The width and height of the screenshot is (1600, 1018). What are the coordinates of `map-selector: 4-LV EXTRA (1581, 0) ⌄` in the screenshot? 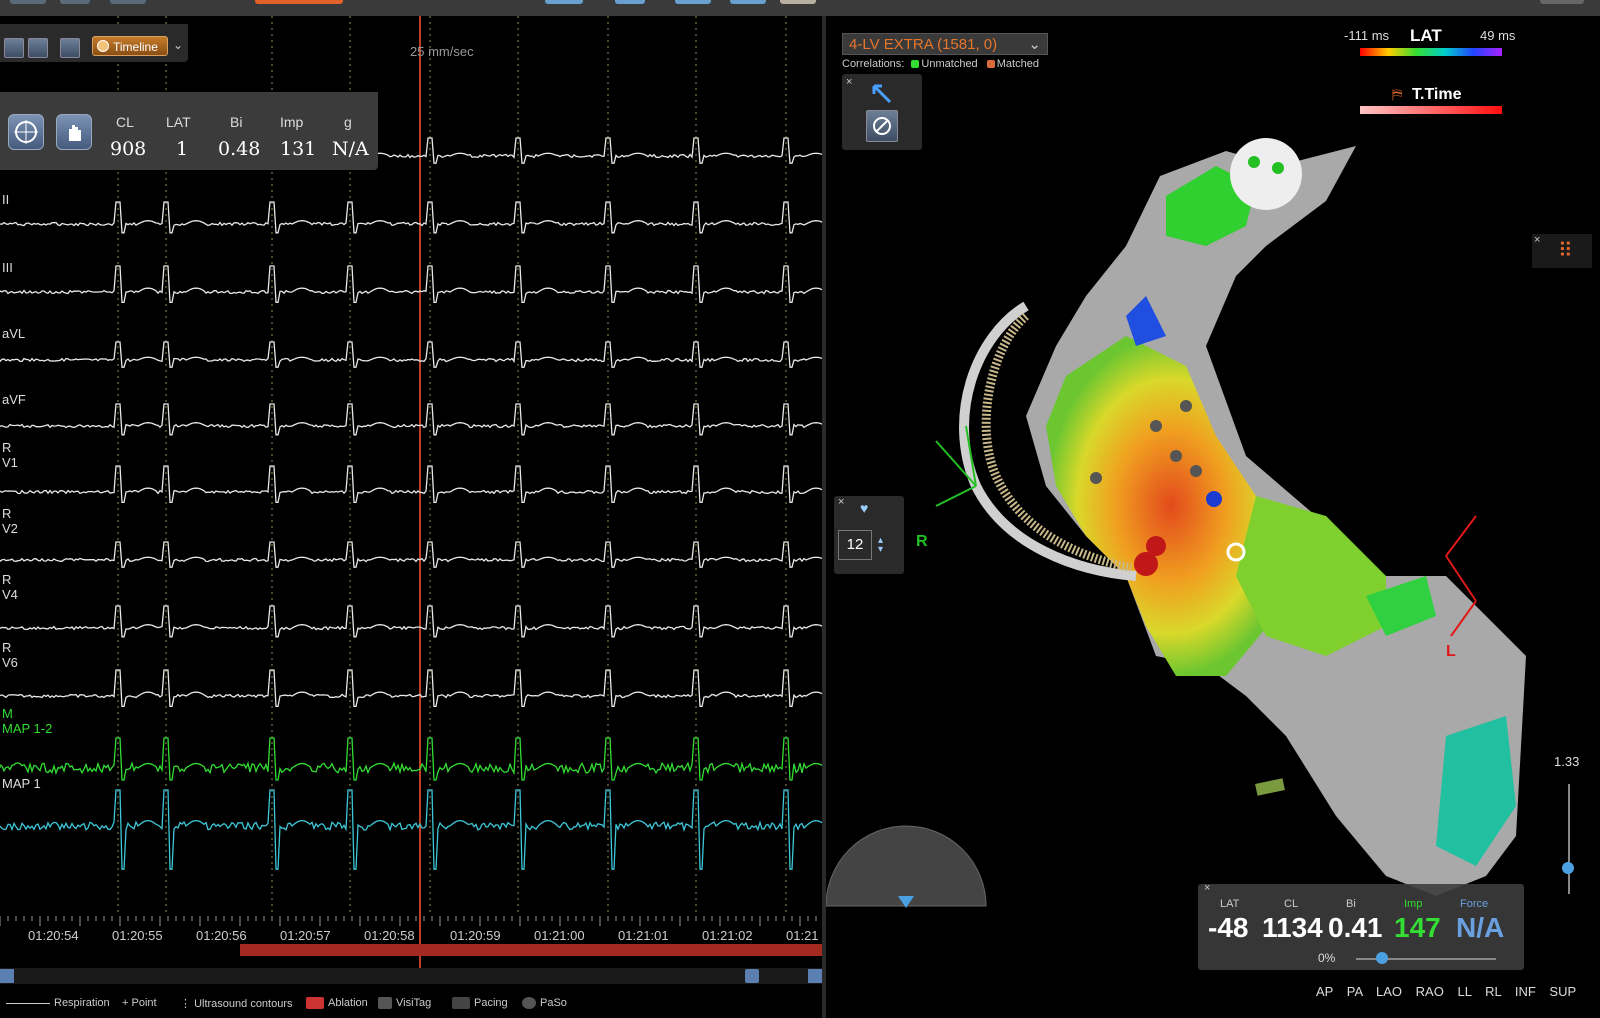 It's located at (945, 44).